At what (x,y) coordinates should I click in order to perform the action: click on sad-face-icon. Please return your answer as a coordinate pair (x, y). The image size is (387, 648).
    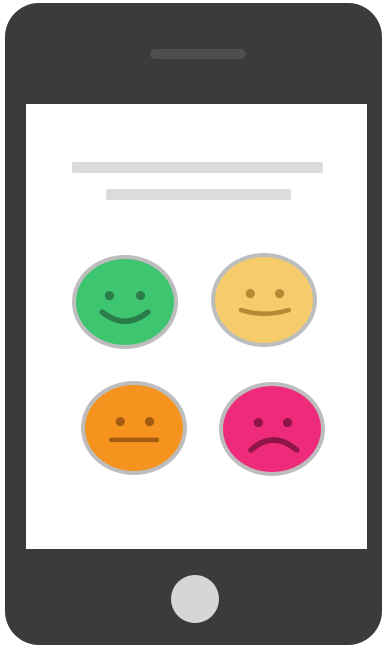
    Looking at the image, I should click on (272, 429).